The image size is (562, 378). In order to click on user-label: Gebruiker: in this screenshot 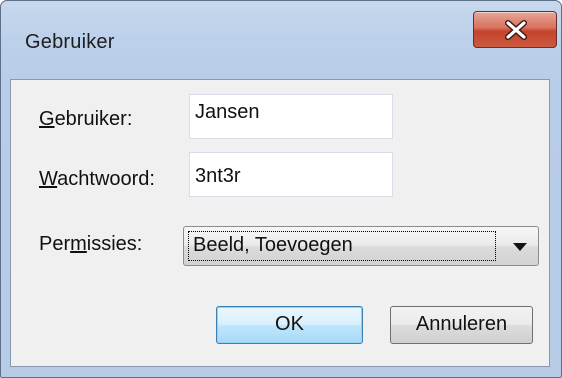, I will do `click(86, 119)`.